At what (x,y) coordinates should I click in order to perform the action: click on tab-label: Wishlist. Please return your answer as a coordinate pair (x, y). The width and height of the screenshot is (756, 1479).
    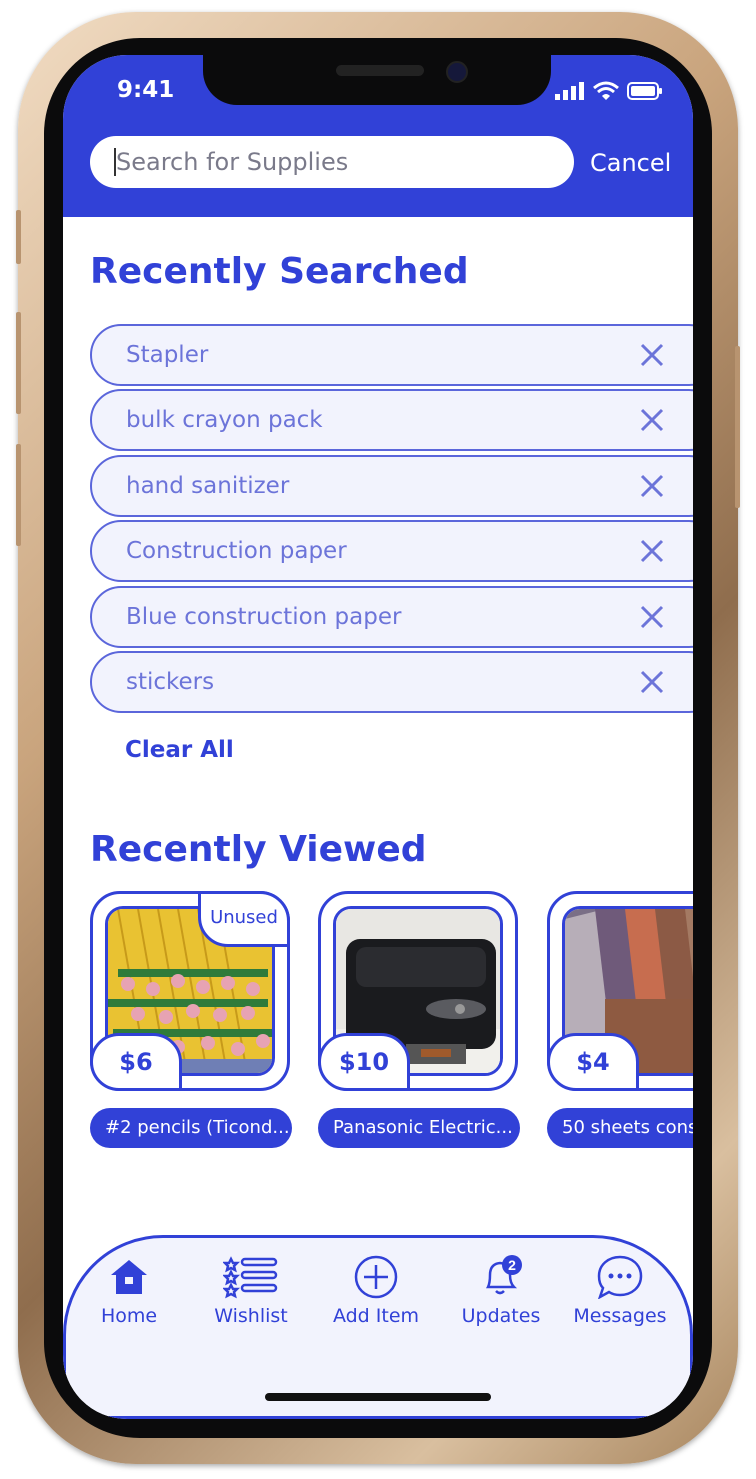
    Looking at the image, I should click on (251, 1316).